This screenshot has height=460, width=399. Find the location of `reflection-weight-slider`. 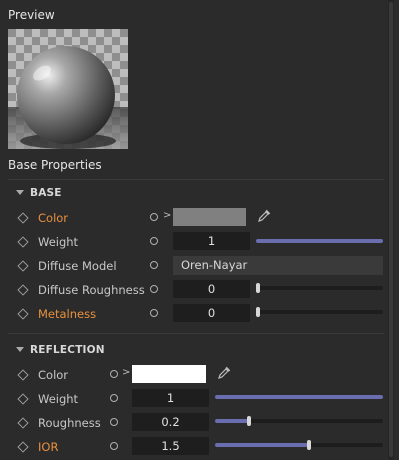

reflection-weight-slider is located at coordinates (299, 397).